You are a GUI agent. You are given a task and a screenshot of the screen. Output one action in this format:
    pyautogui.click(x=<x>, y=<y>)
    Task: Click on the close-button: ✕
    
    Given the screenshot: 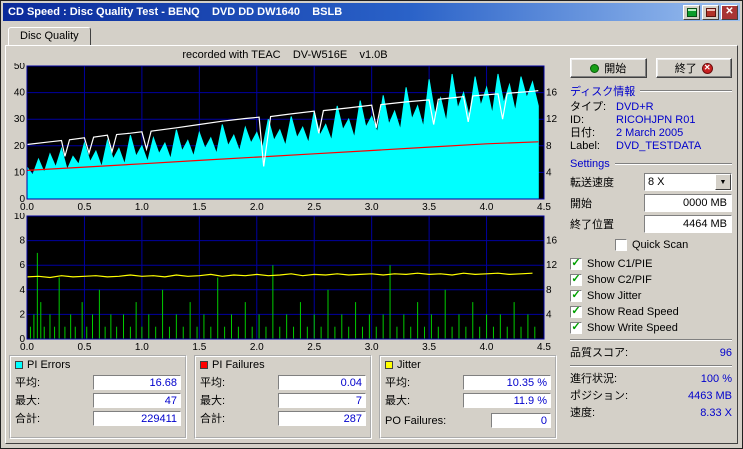 What is the action you would take?
    pyautogui.click(x=729, y=12)
    